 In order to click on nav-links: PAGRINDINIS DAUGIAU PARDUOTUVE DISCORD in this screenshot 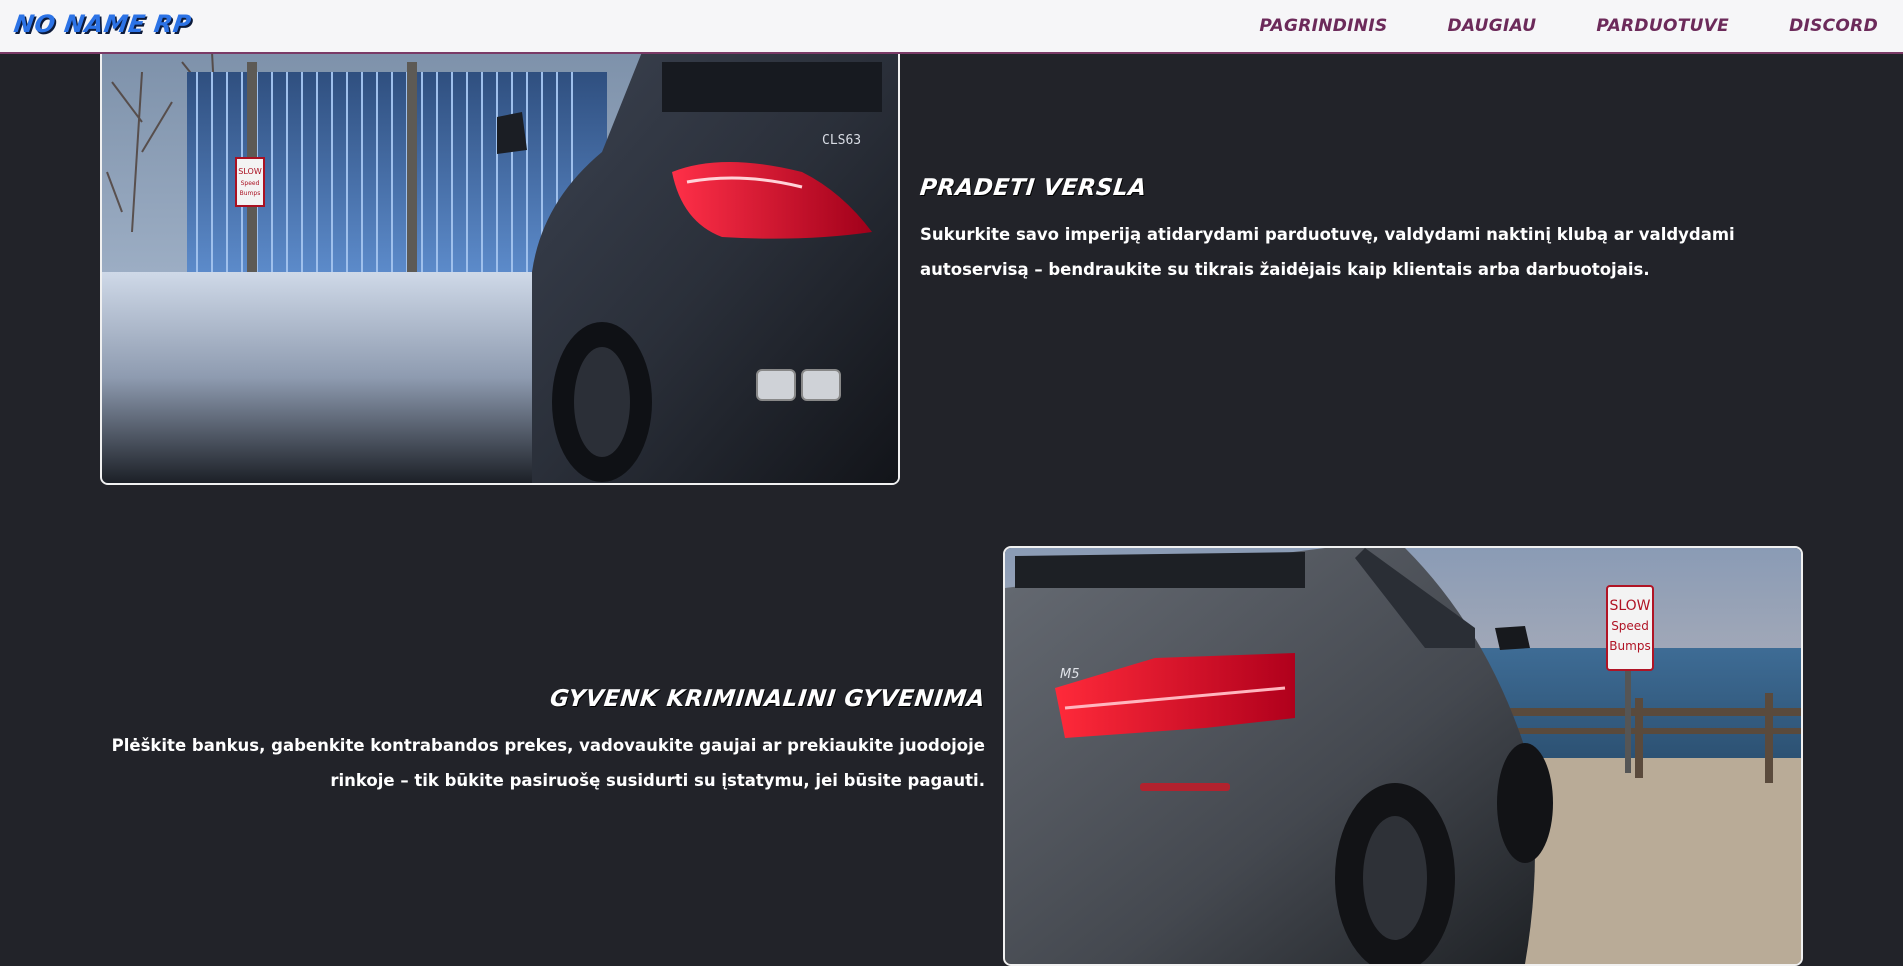, I will do `click(1568, 26)`.